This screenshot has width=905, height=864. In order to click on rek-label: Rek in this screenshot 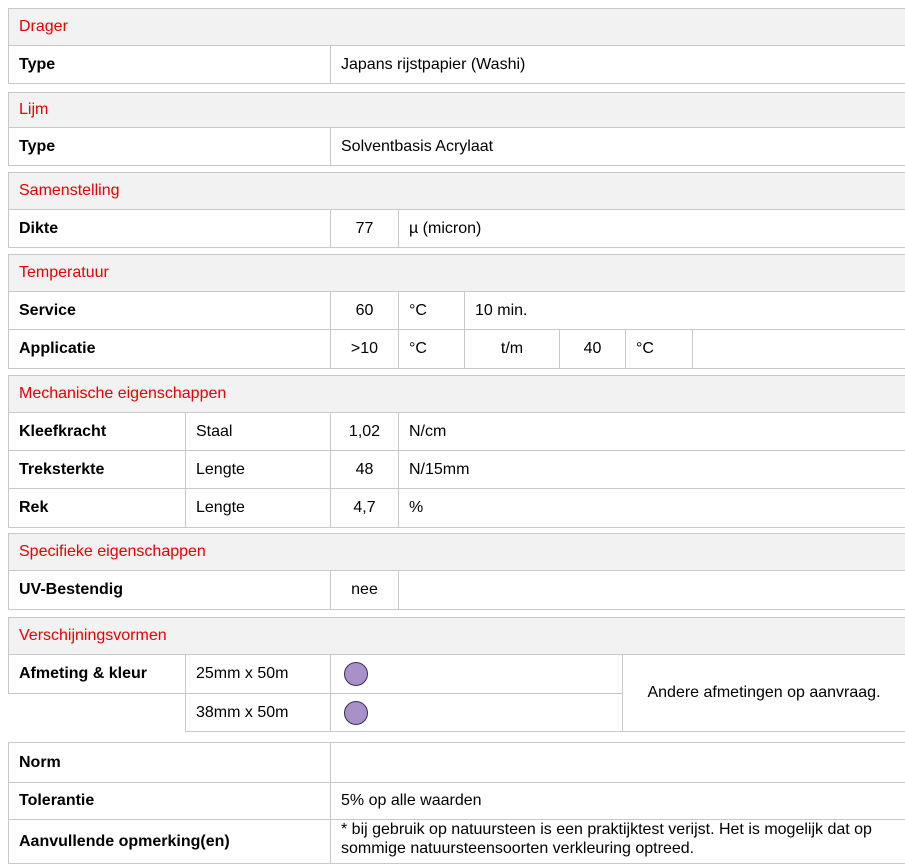, I will do `click(97, 508)`.